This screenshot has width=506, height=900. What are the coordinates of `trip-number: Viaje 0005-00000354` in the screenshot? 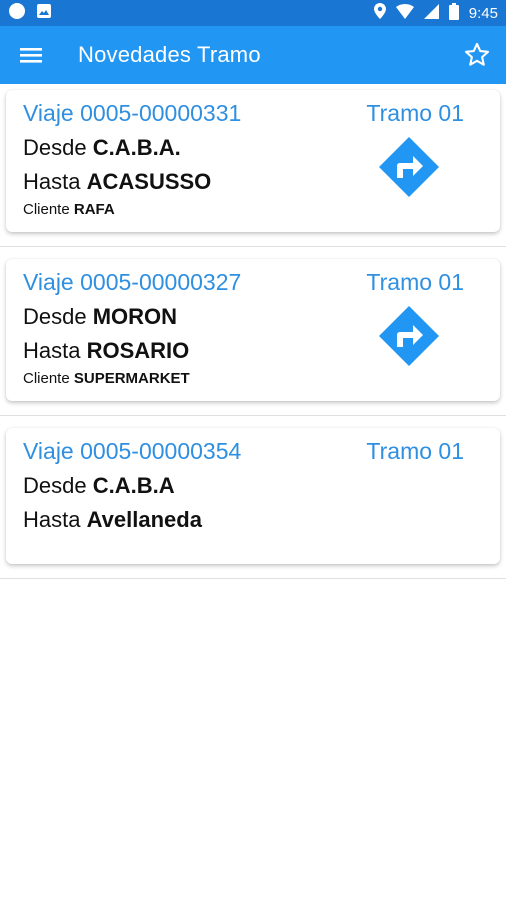 It's located at (132, 451).